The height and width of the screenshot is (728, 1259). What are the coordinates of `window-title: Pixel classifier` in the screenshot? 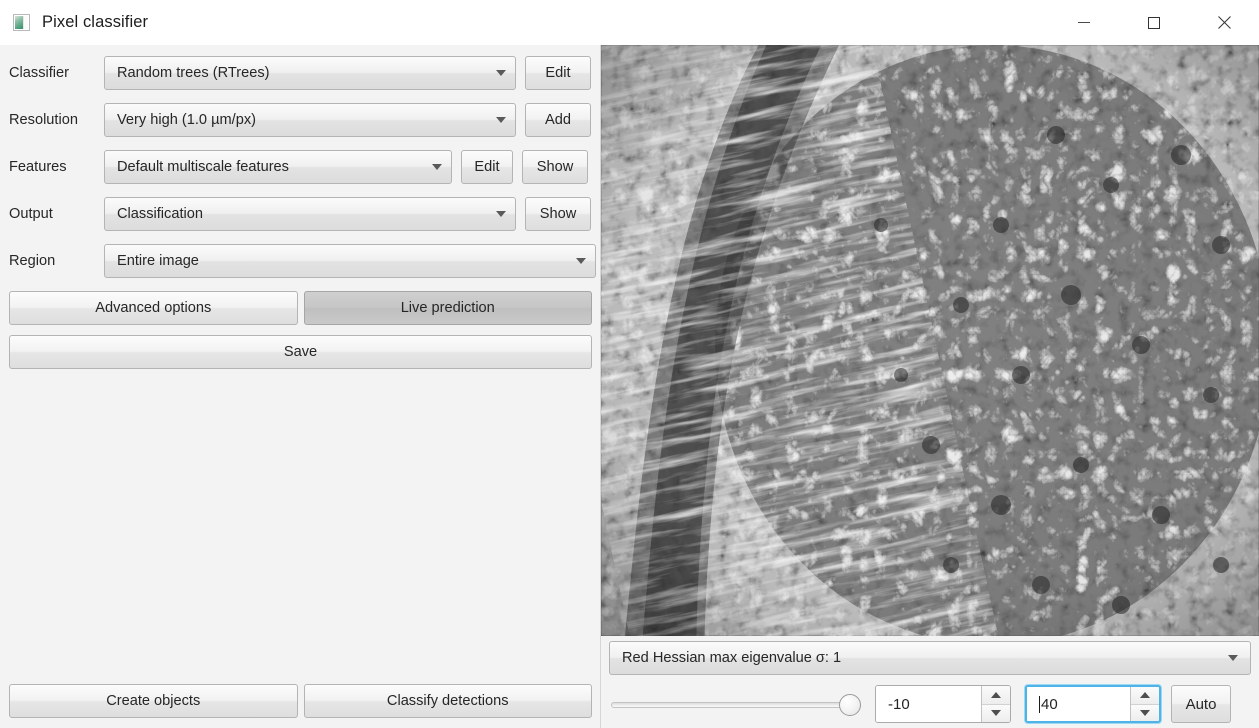 It's located at (95, 22).